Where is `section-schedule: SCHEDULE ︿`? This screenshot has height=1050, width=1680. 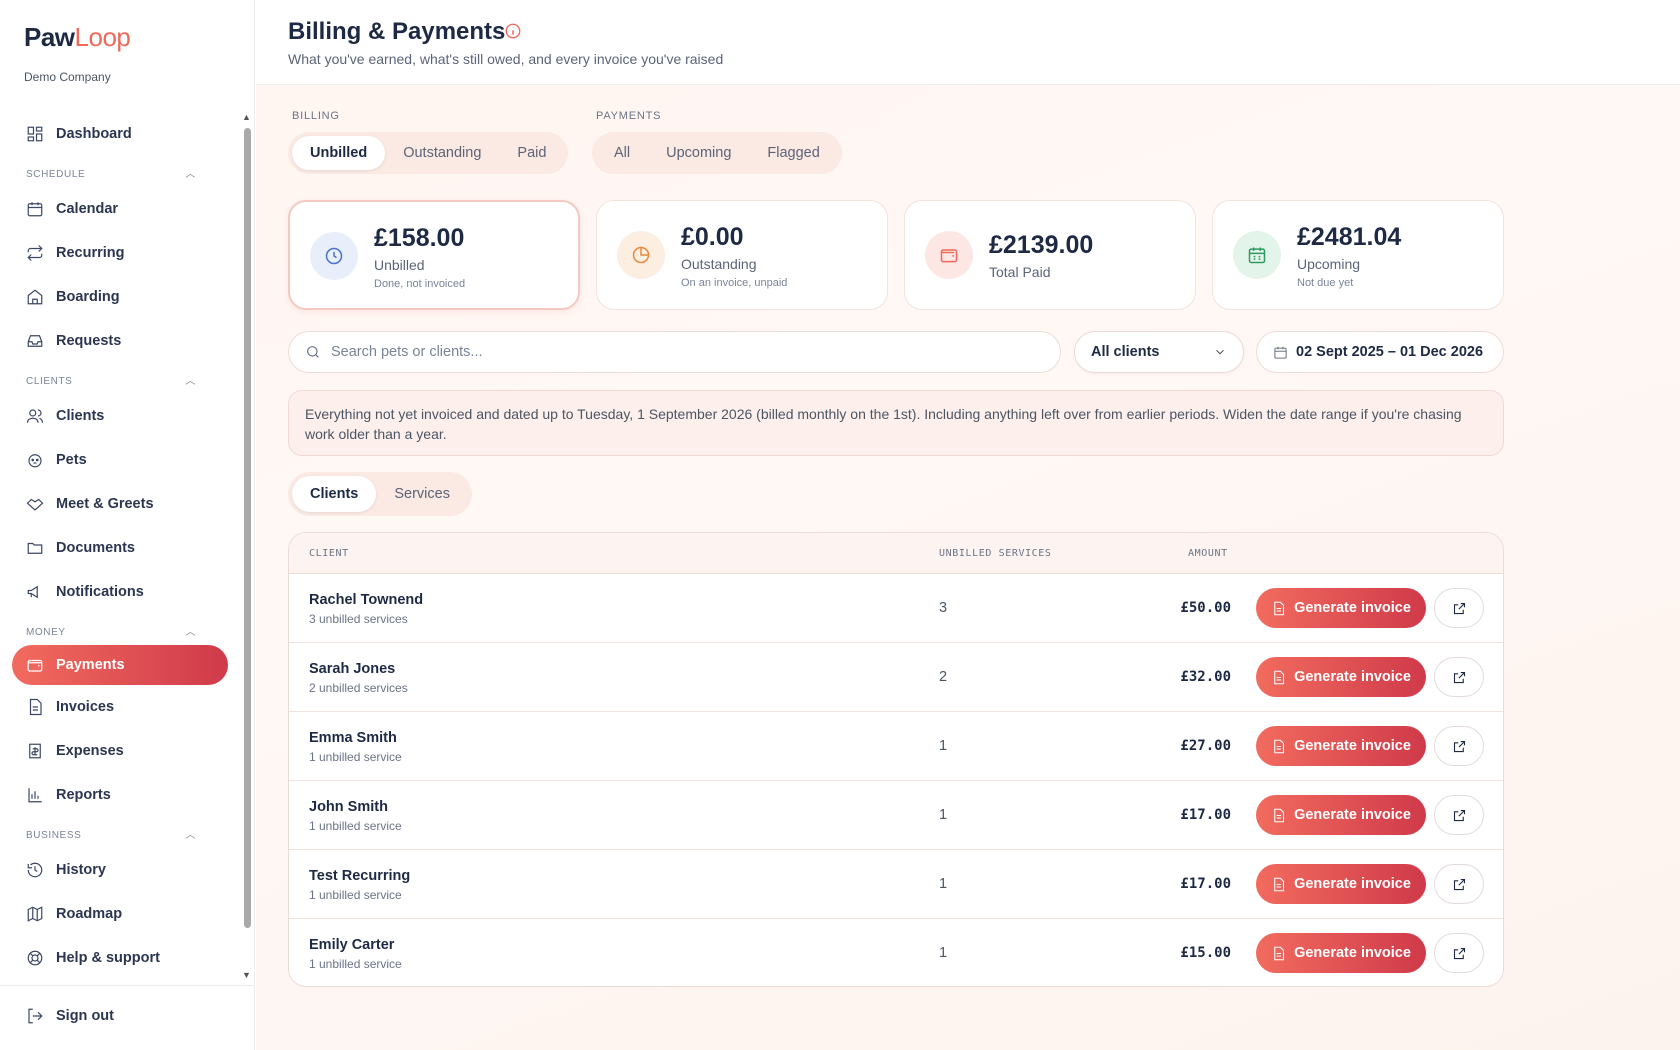 section-schedule: SCHEDULE ︿ is located at coordinates (120, 171).